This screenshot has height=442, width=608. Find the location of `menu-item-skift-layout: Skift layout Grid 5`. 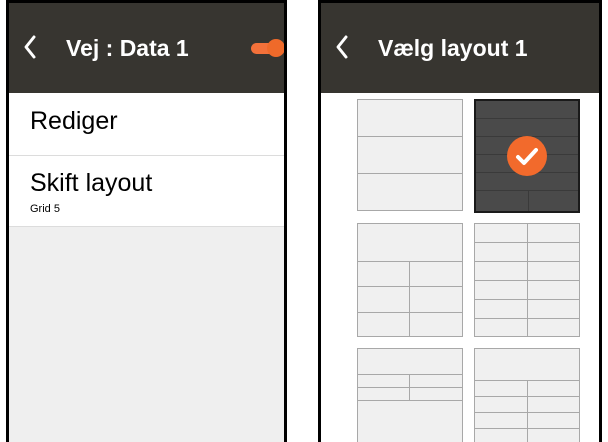

menu-item-skift-layout: Skift layout Grid 5 is located at coordinates (146, 191).